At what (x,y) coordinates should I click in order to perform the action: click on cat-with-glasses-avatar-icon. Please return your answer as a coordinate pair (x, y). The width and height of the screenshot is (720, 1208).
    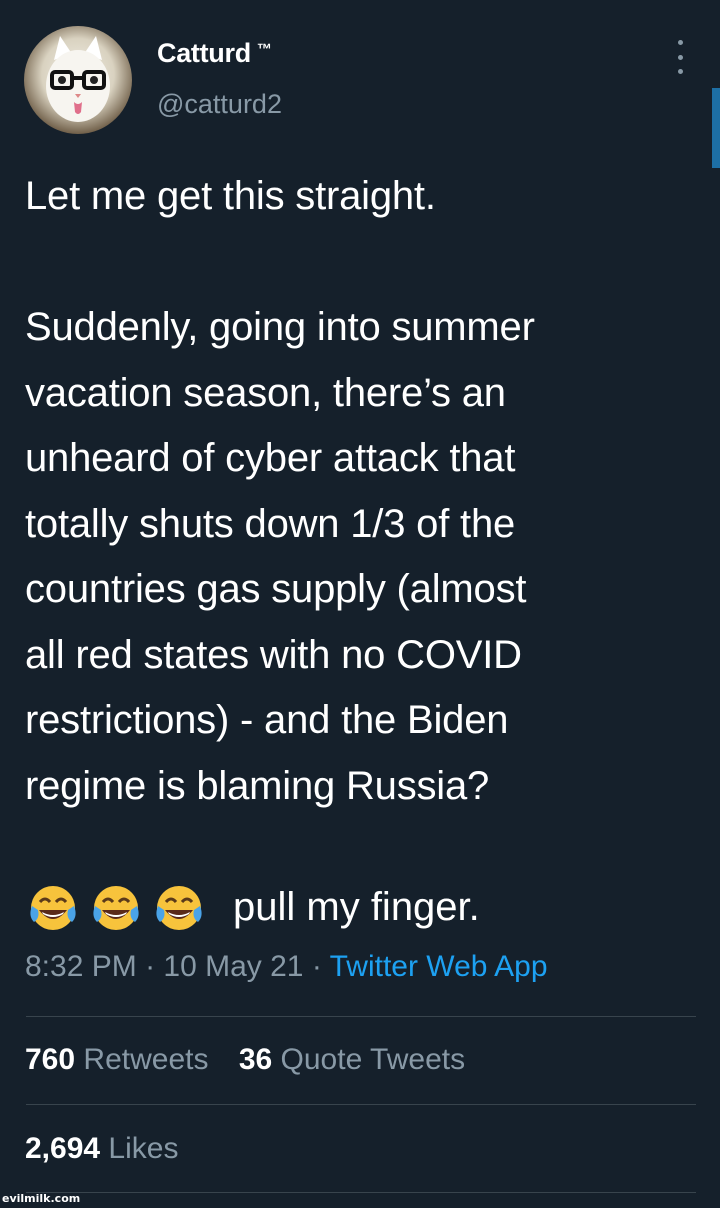
    Looking at the image, I should click on (78, 79).